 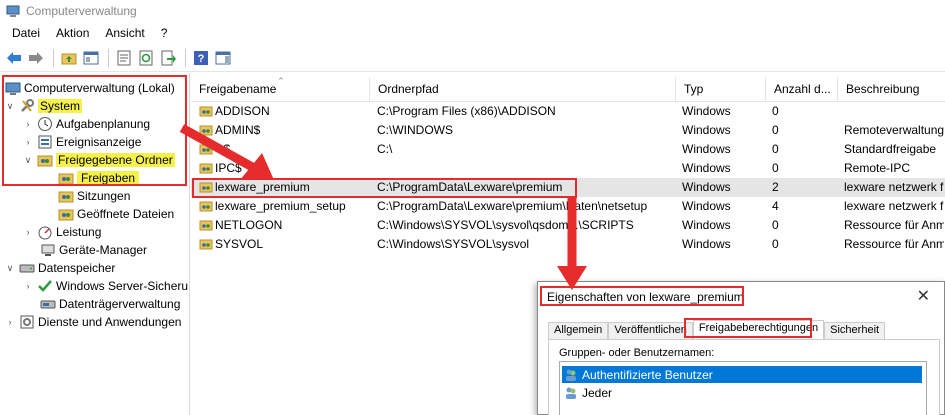 What do you see at coordinates (568, 149) in the screenshot?
I see `table-row: C$ C:\ Windows 0 Standardfreigabe` at bounding box center [568, 149].